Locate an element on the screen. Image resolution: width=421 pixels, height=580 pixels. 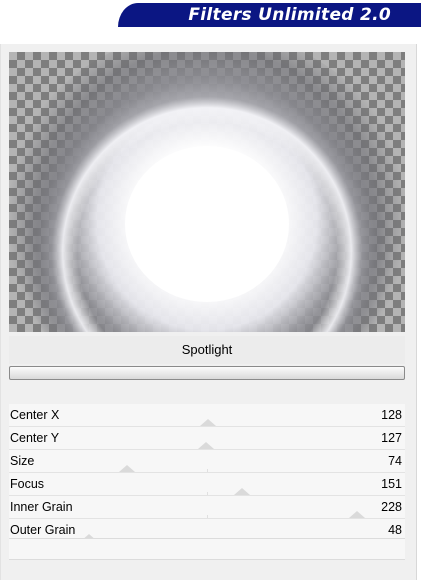
param-inner-grain: Inner Grain 228 is located at coordinates (207, 507).